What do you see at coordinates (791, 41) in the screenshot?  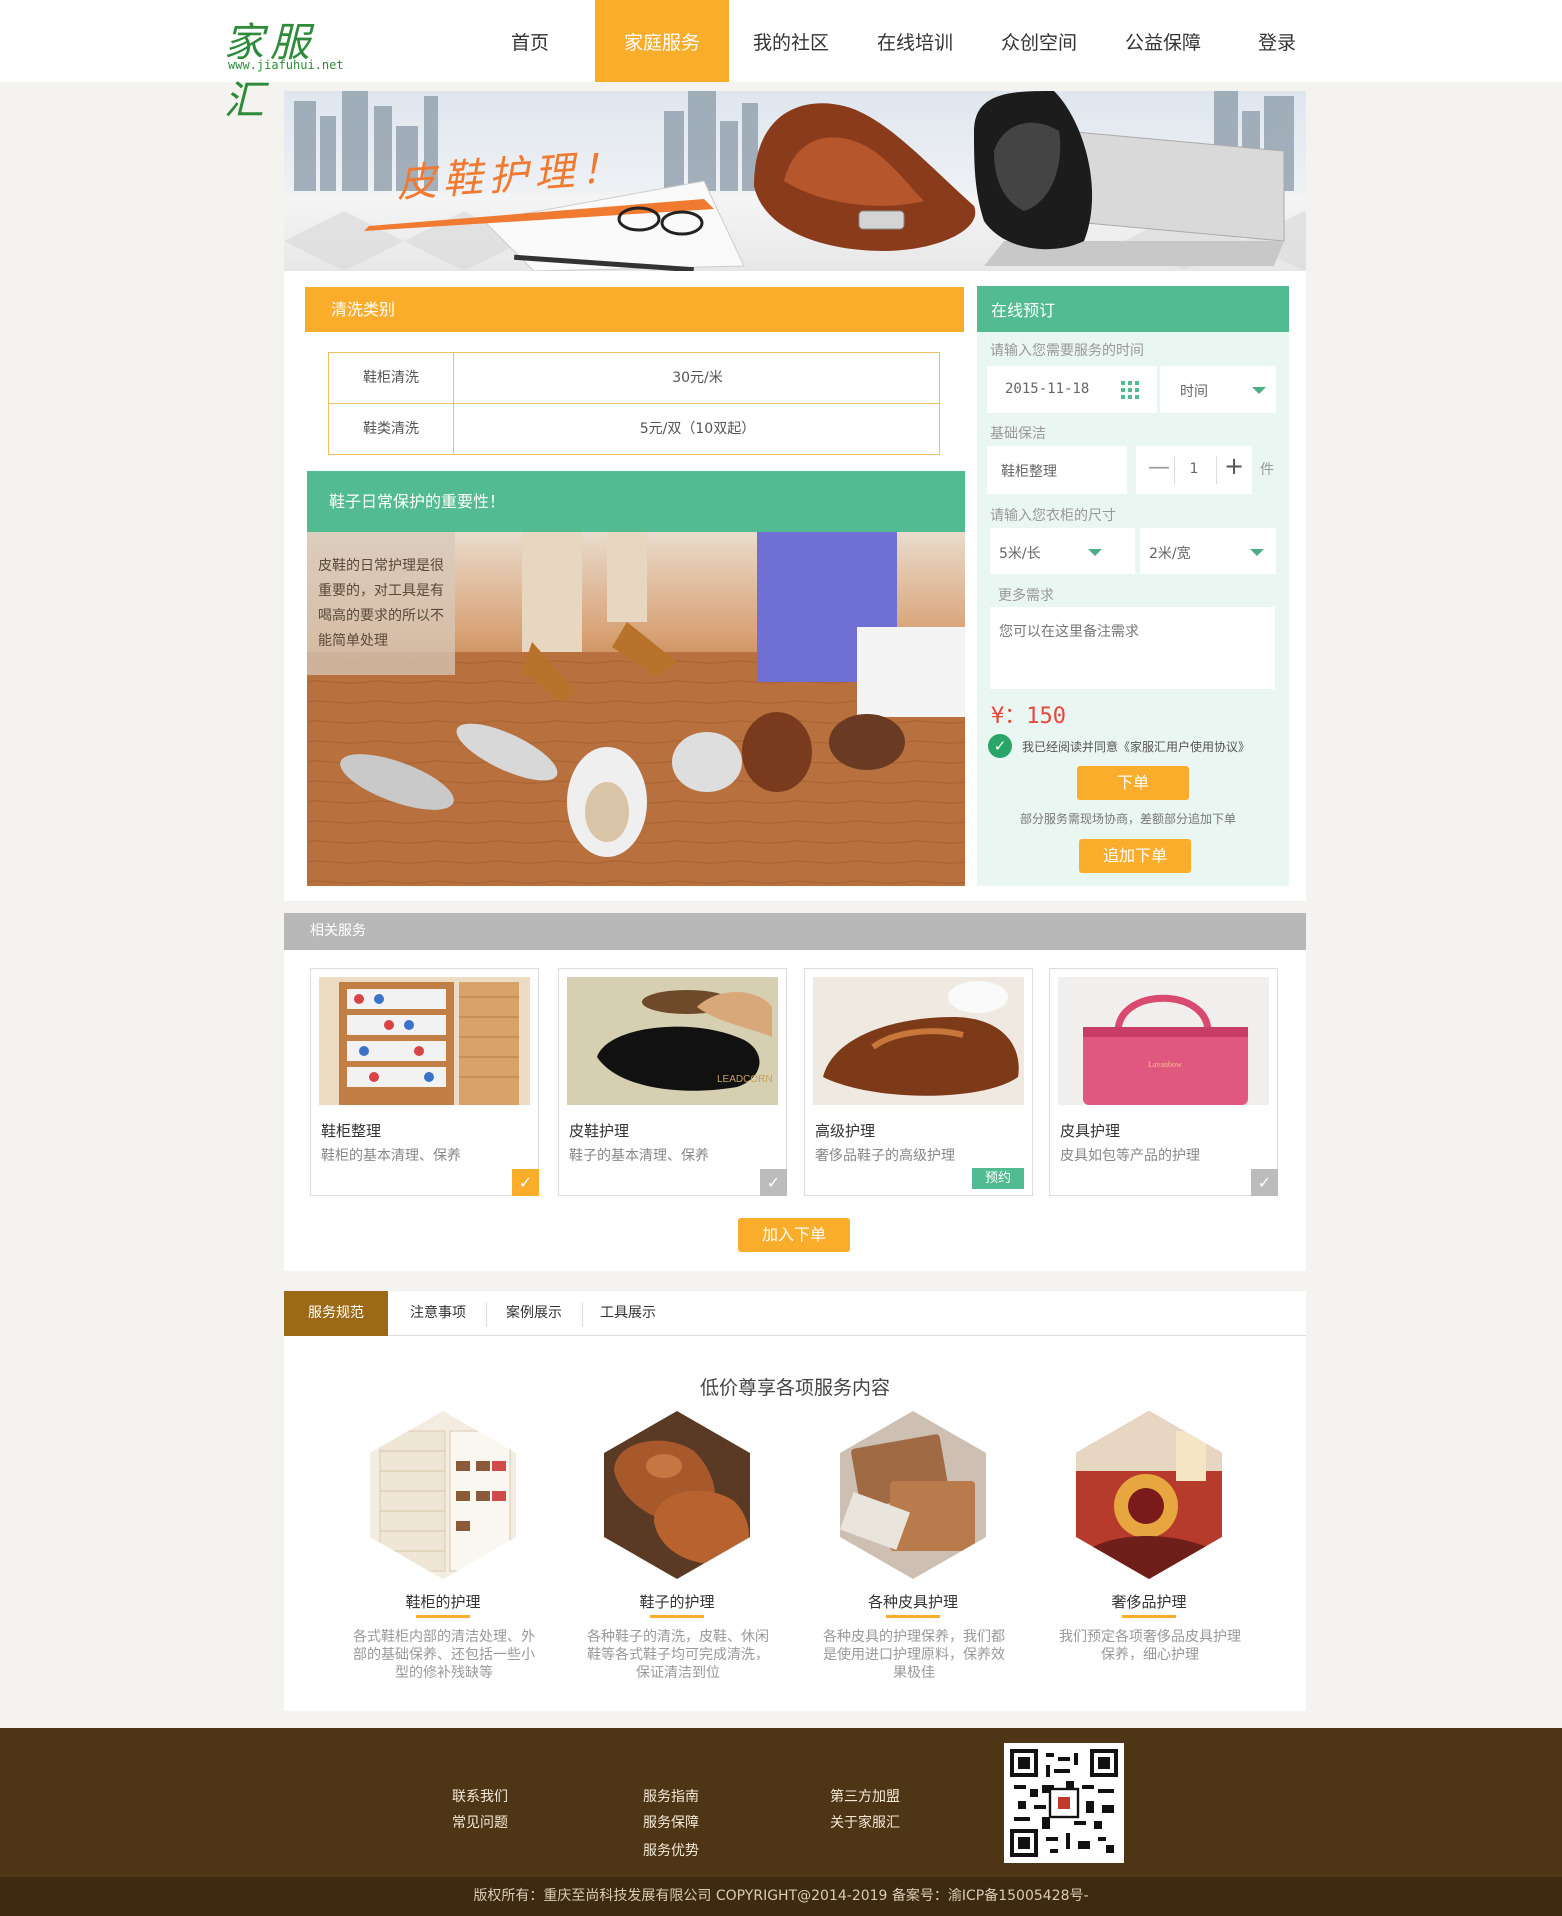 I see `nav-community: 我的社区` at bounding box center [791, 41].